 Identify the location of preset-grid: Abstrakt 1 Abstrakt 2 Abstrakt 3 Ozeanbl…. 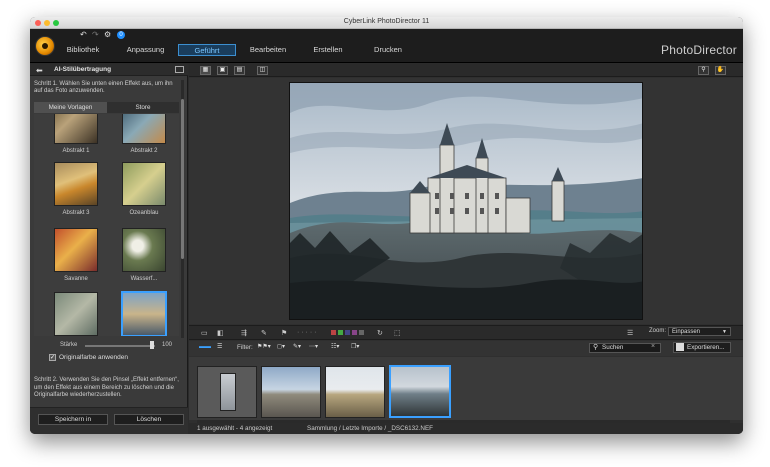
(106, 225).